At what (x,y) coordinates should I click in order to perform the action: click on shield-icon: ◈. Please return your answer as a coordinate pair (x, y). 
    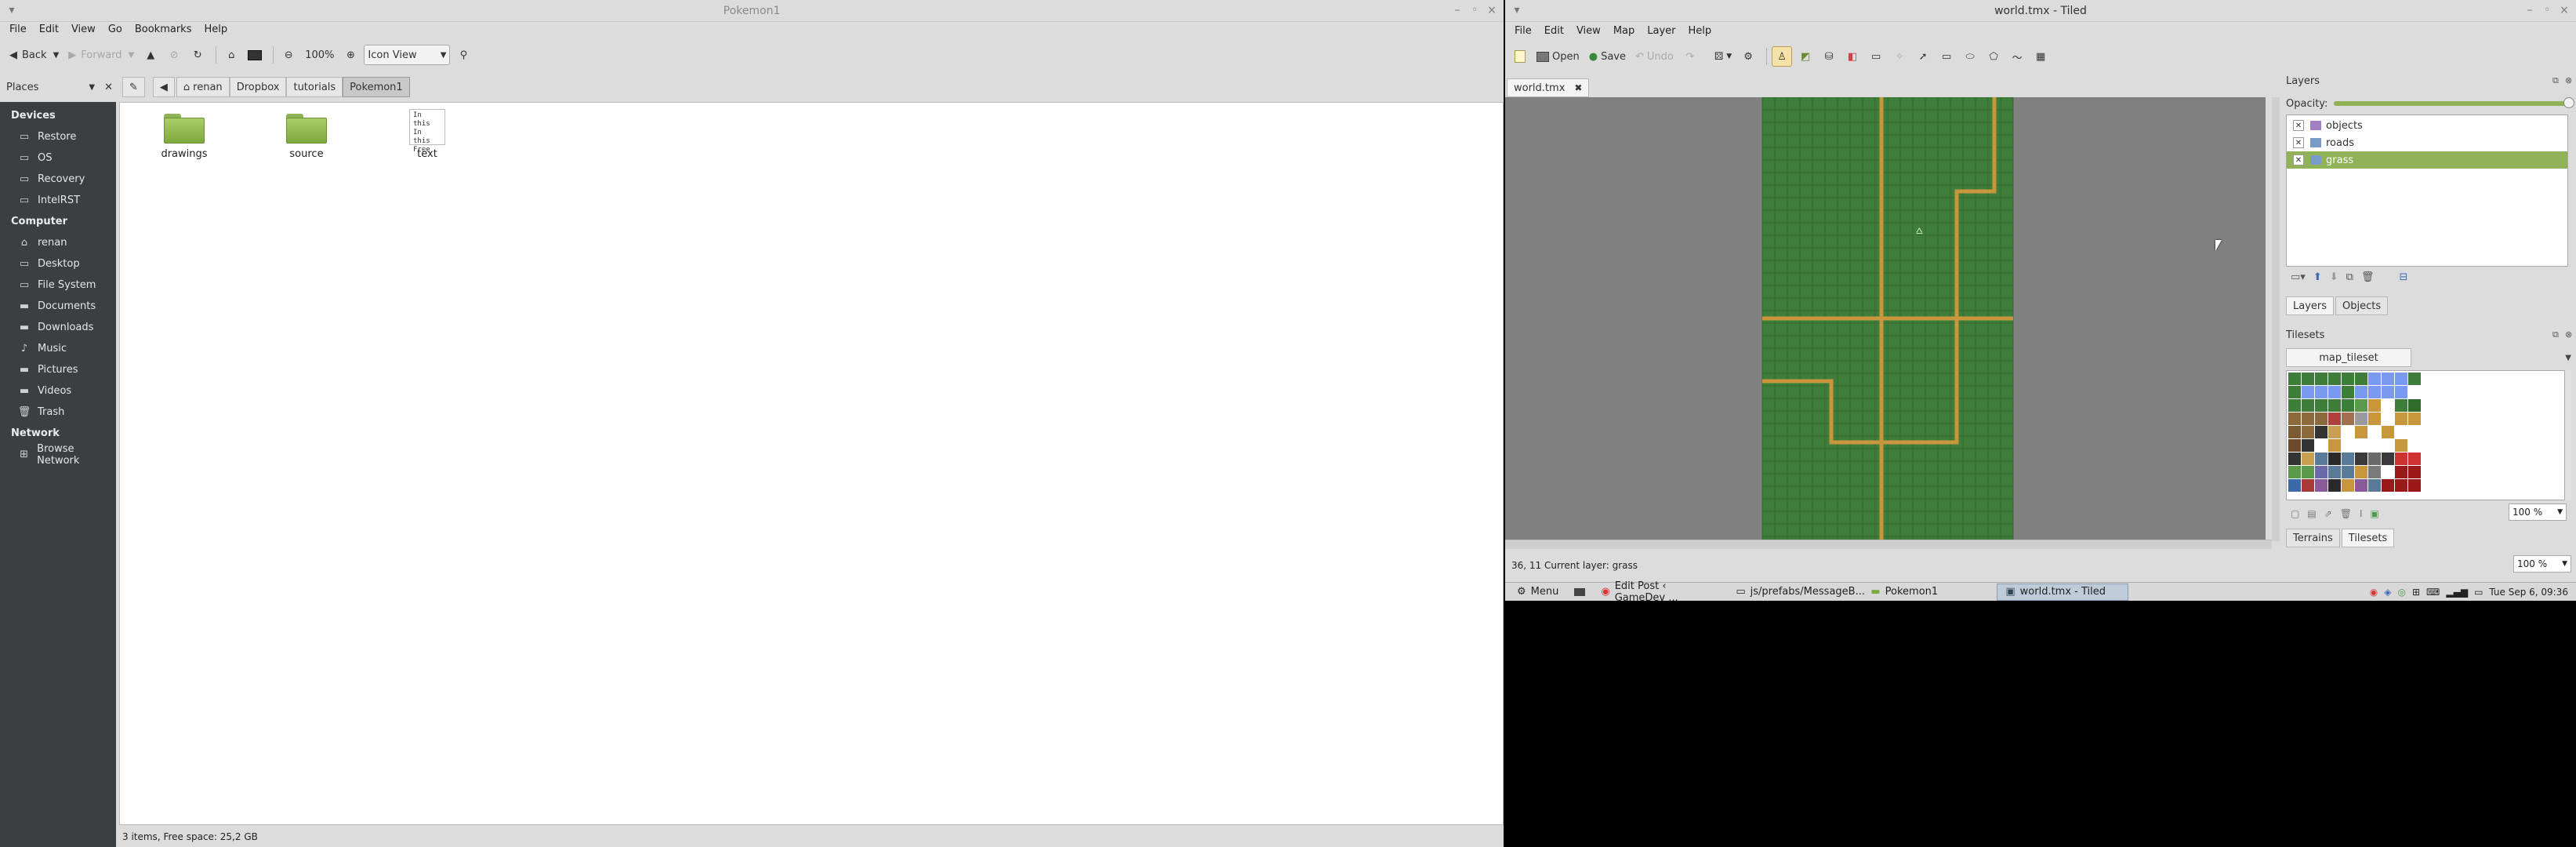
    Looking at the image, I should click on (2388, 592).